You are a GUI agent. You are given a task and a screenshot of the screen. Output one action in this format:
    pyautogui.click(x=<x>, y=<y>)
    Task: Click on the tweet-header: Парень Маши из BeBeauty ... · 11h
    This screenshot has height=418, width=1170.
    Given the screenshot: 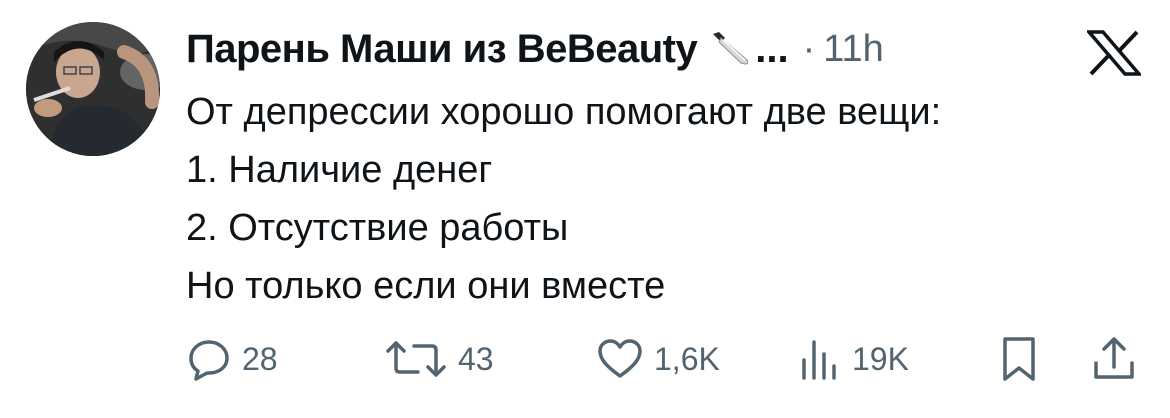 What is the action you would take?
    pyautogui.click(x=535, y=49)
    